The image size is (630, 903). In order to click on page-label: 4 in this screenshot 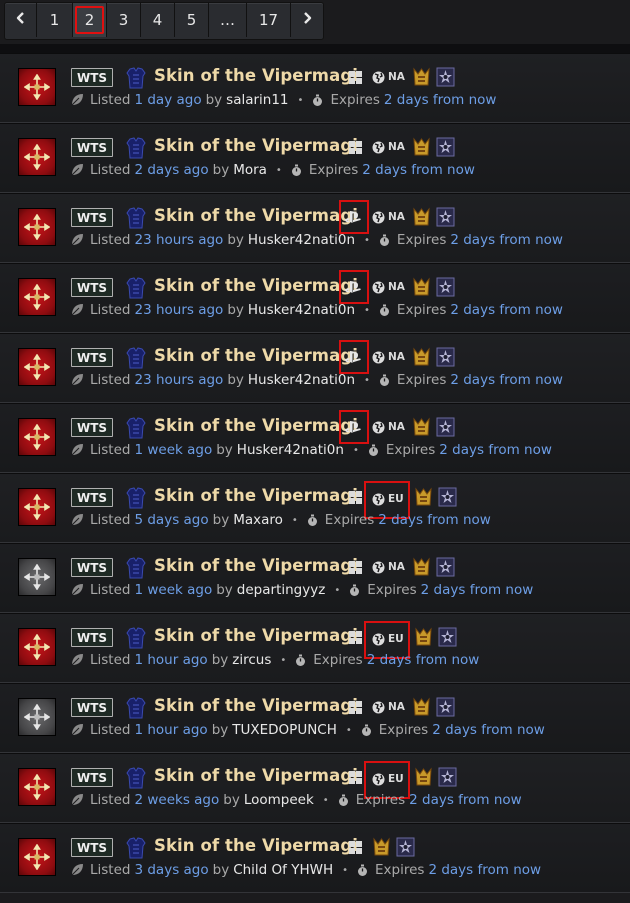, I will do `click(157, 20)`.